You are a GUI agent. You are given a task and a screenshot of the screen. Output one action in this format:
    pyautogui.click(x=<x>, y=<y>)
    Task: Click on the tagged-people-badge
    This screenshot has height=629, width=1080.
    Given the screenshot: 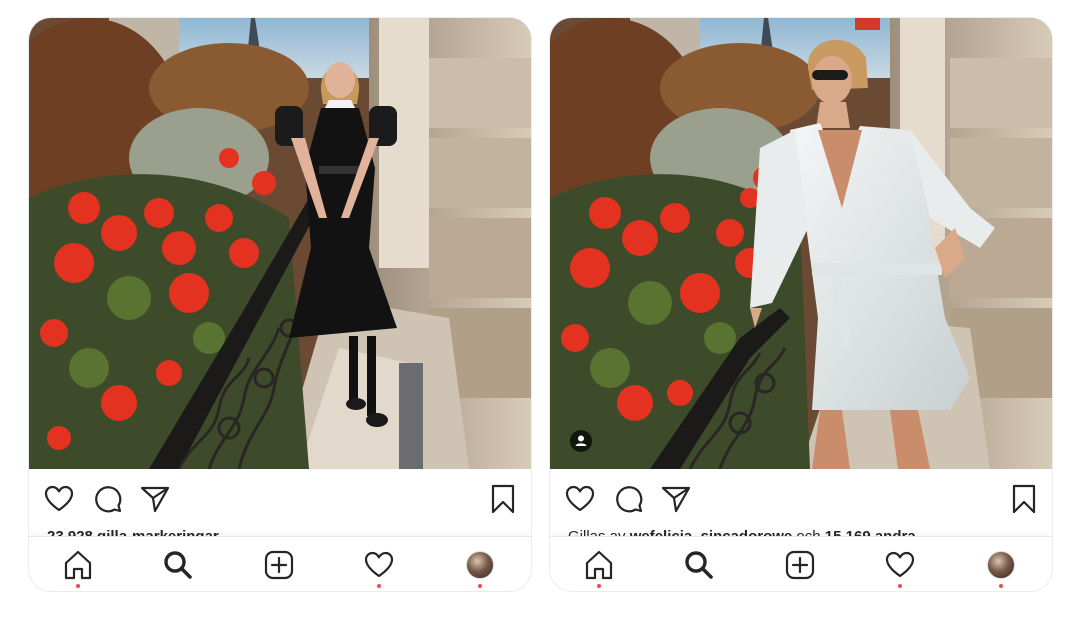 What is the action you would take?
    pyautogui.click(x=581, y=441)
    